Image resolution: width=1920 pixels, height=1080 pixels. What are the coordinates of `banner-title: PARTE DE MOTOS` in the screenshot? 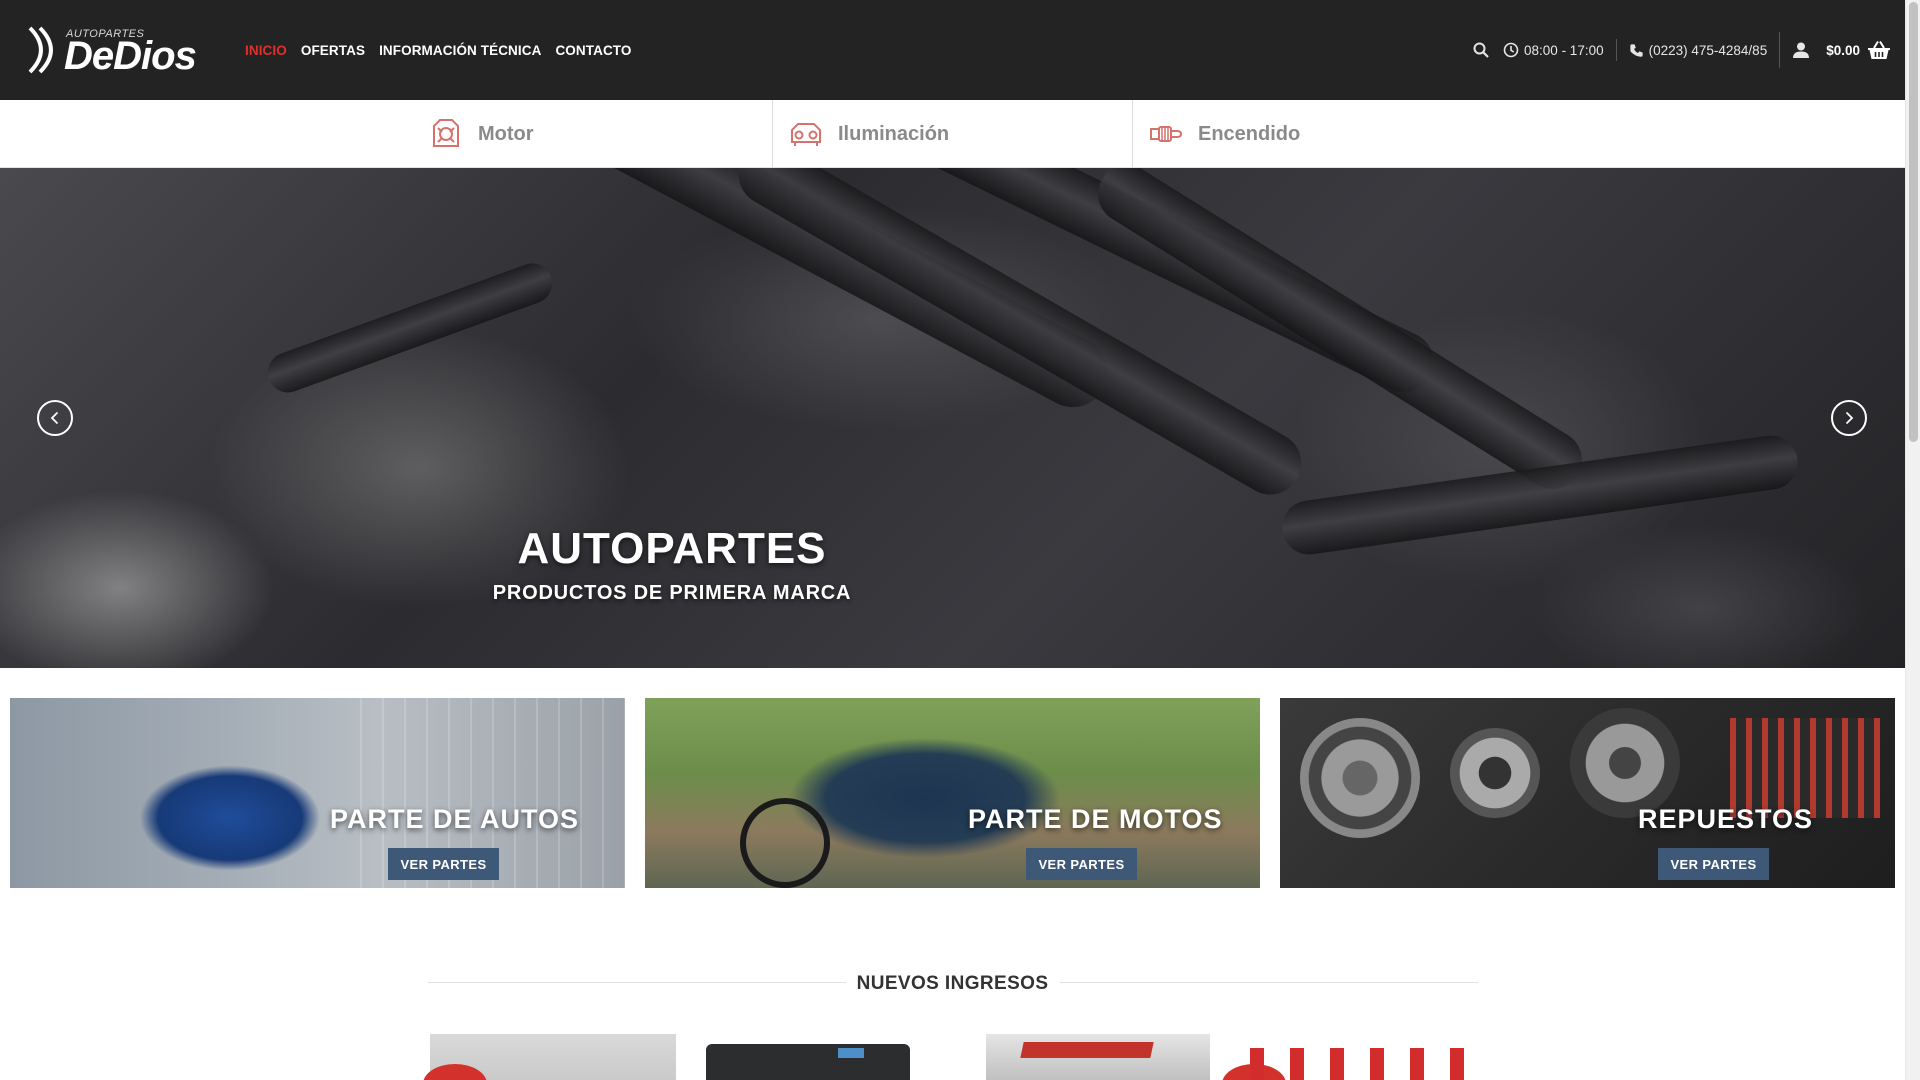 It's located at (1095, 819).